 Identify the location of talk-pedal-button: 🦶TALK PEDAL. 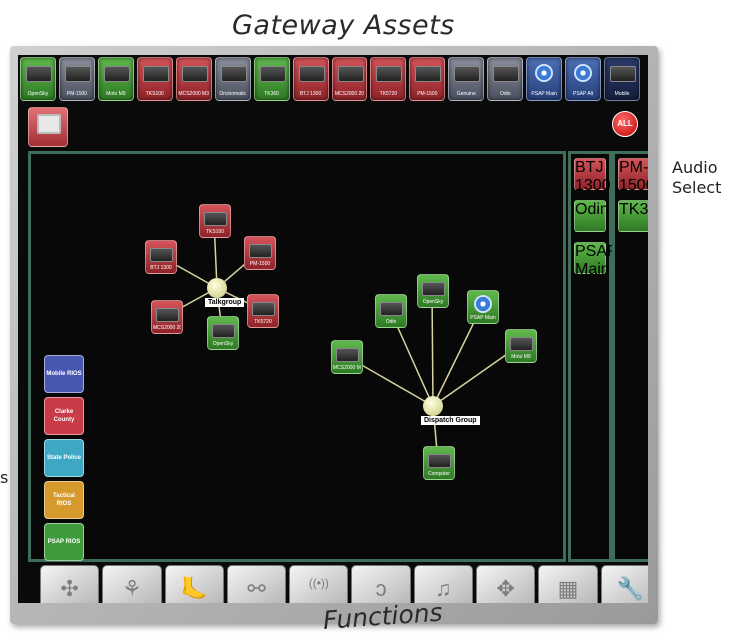
(194, 584).